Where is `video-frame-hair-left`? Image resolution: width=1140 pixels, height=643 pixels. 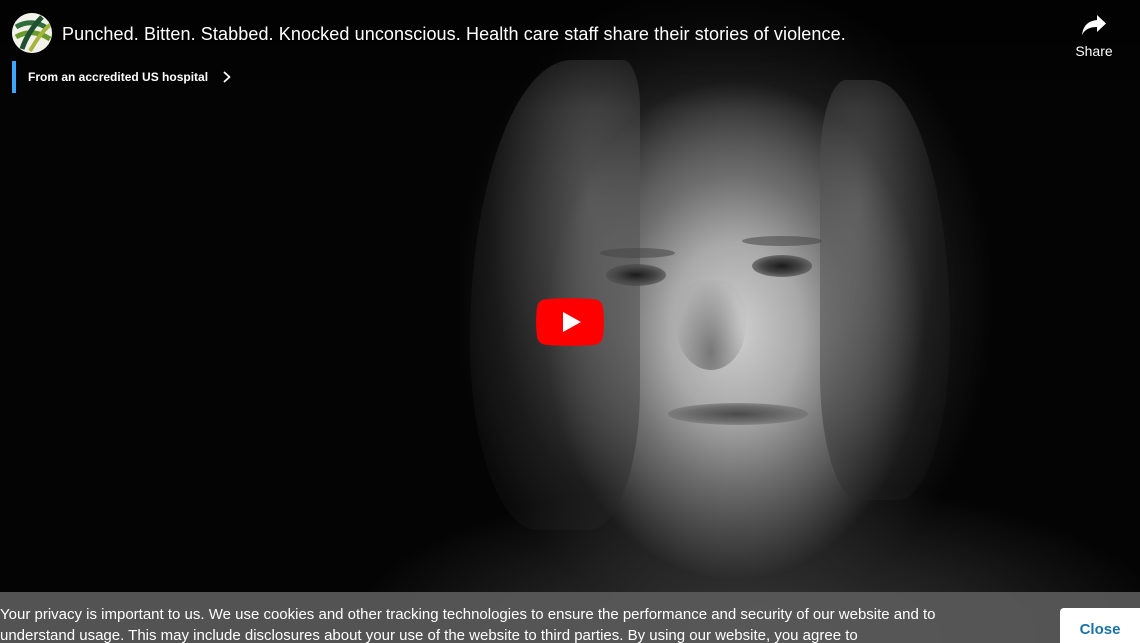 video-frame-hair-left is located at coordinates (555, 295).